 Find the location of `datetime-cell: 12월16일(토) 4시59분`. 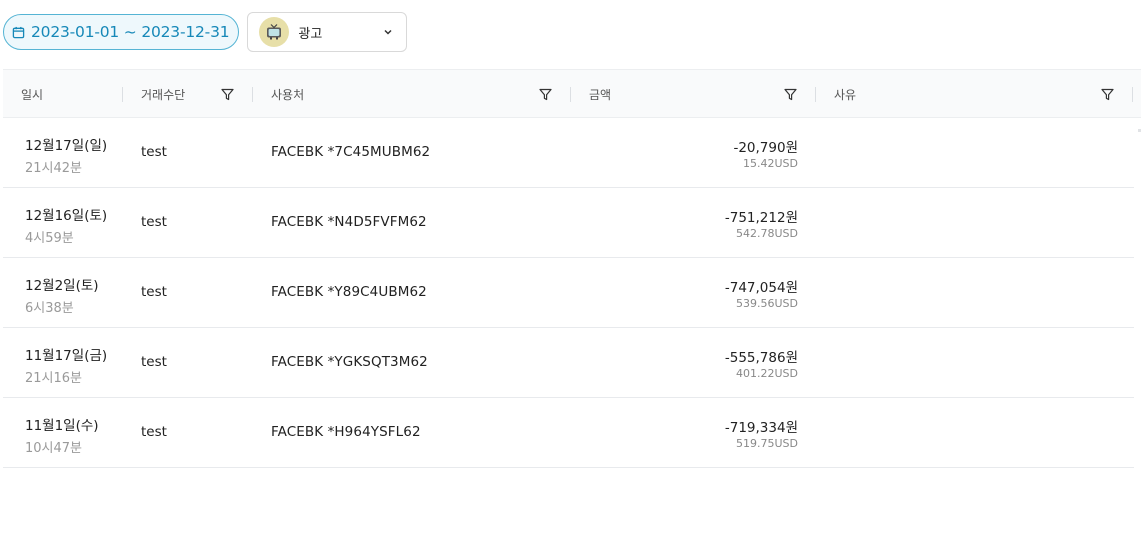

datetime-cell: 12월16일(토) 4시59분 is located at coordinates (66, 225).